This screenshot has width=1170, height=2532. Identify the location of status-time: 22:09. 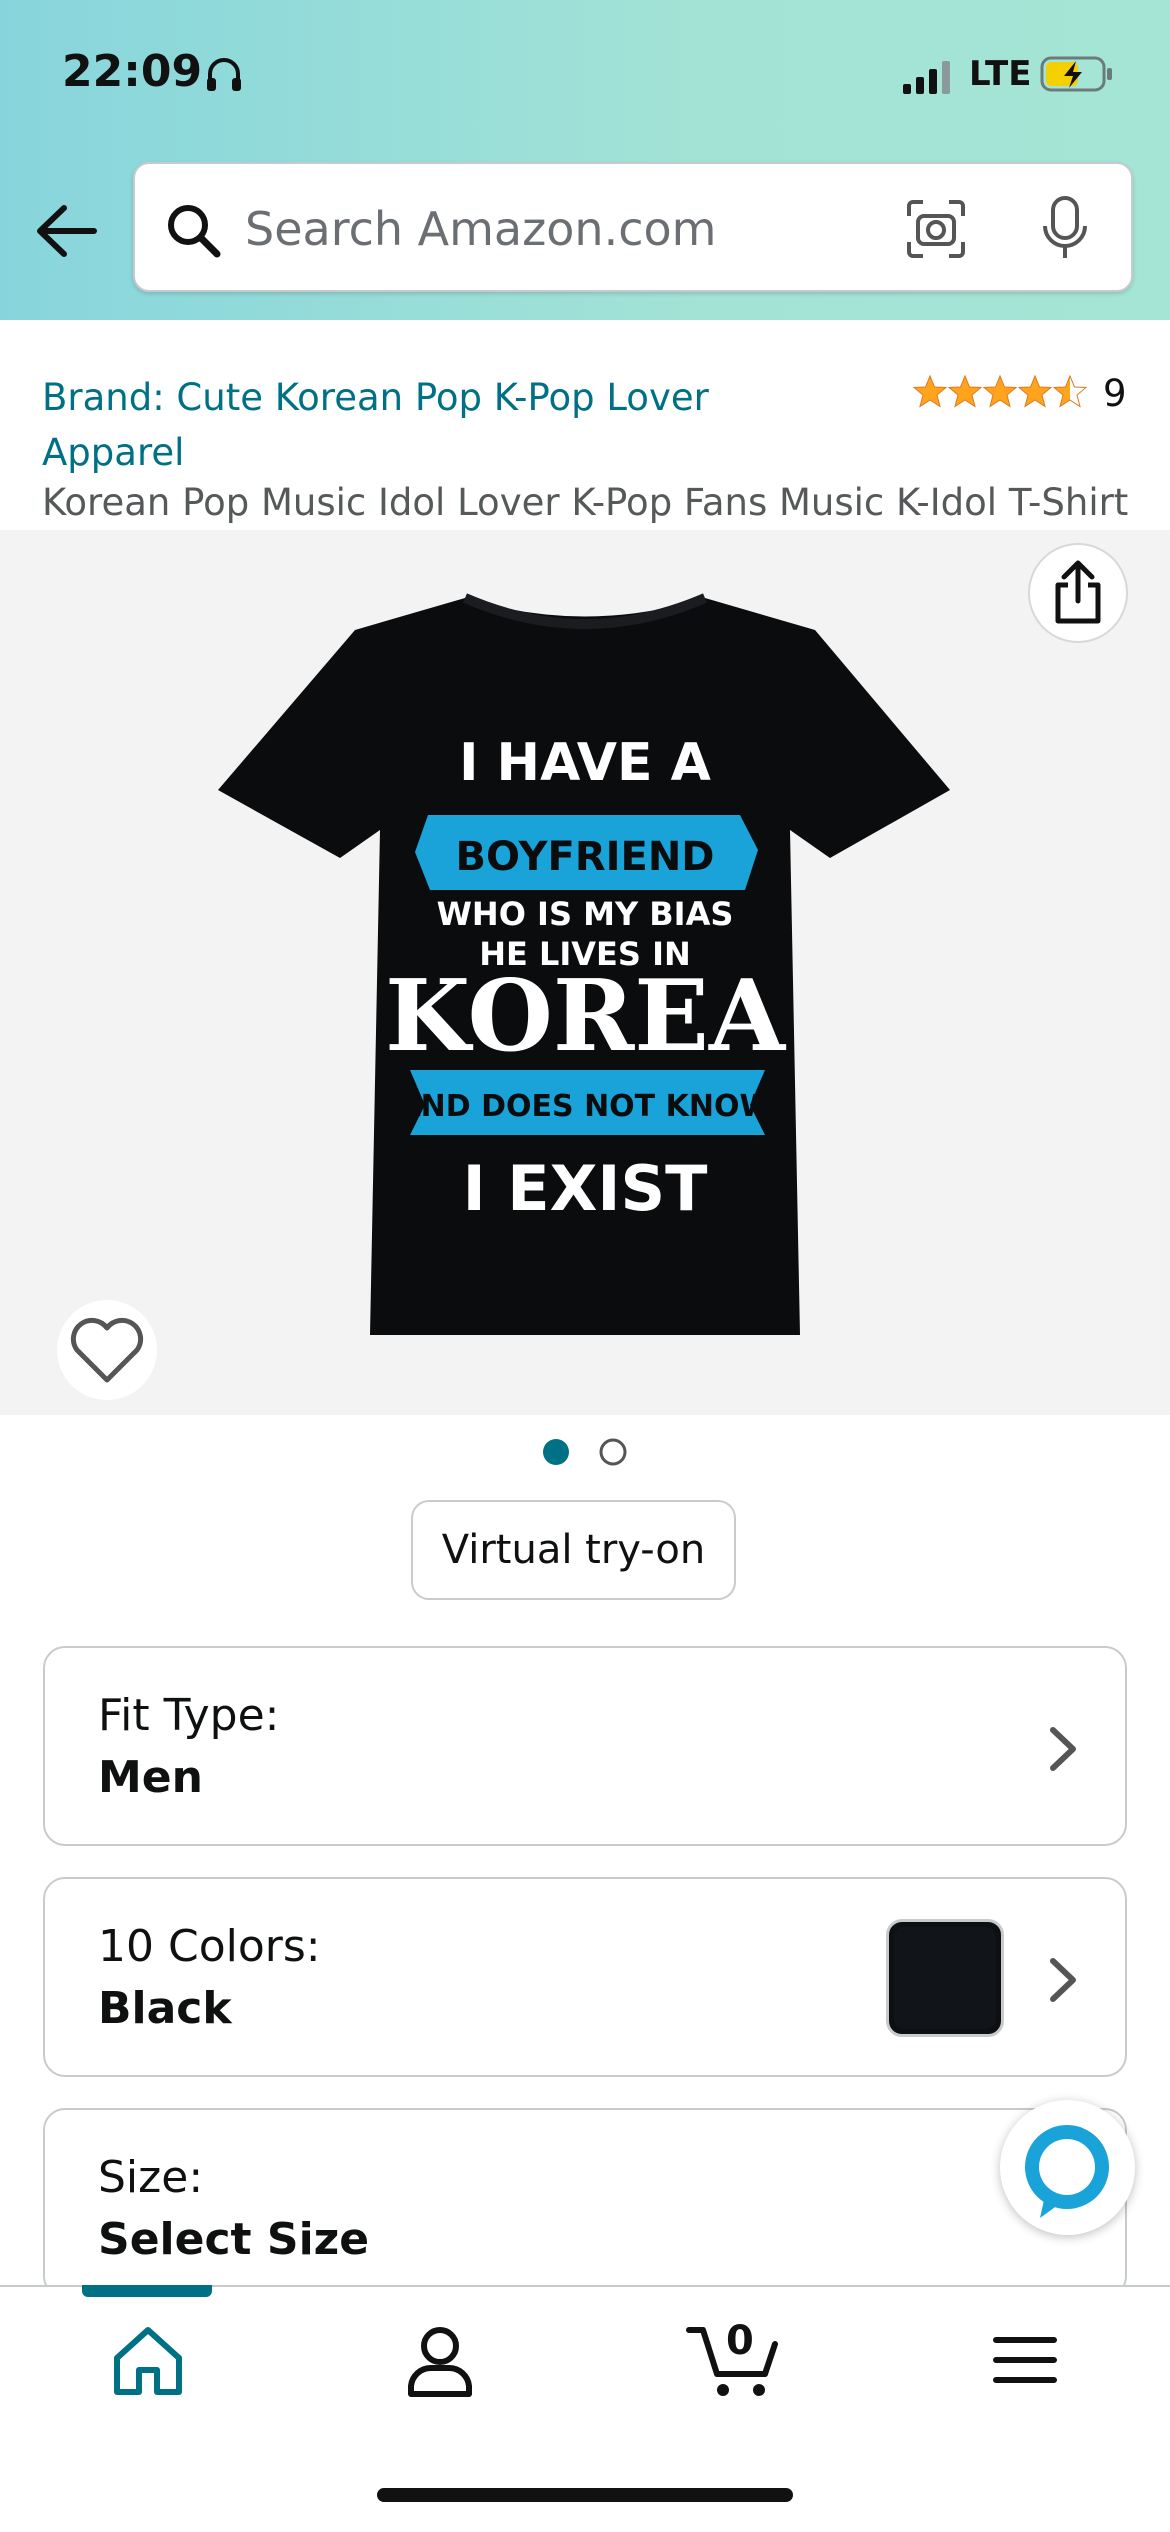
(132, 71).